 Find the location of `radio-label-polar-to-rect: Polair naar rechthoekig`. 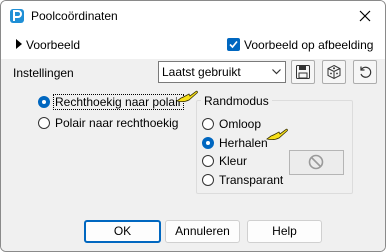

radio-label-polar-to-rect: Polair naar rechthoekig is located at coordinates (117, 123).